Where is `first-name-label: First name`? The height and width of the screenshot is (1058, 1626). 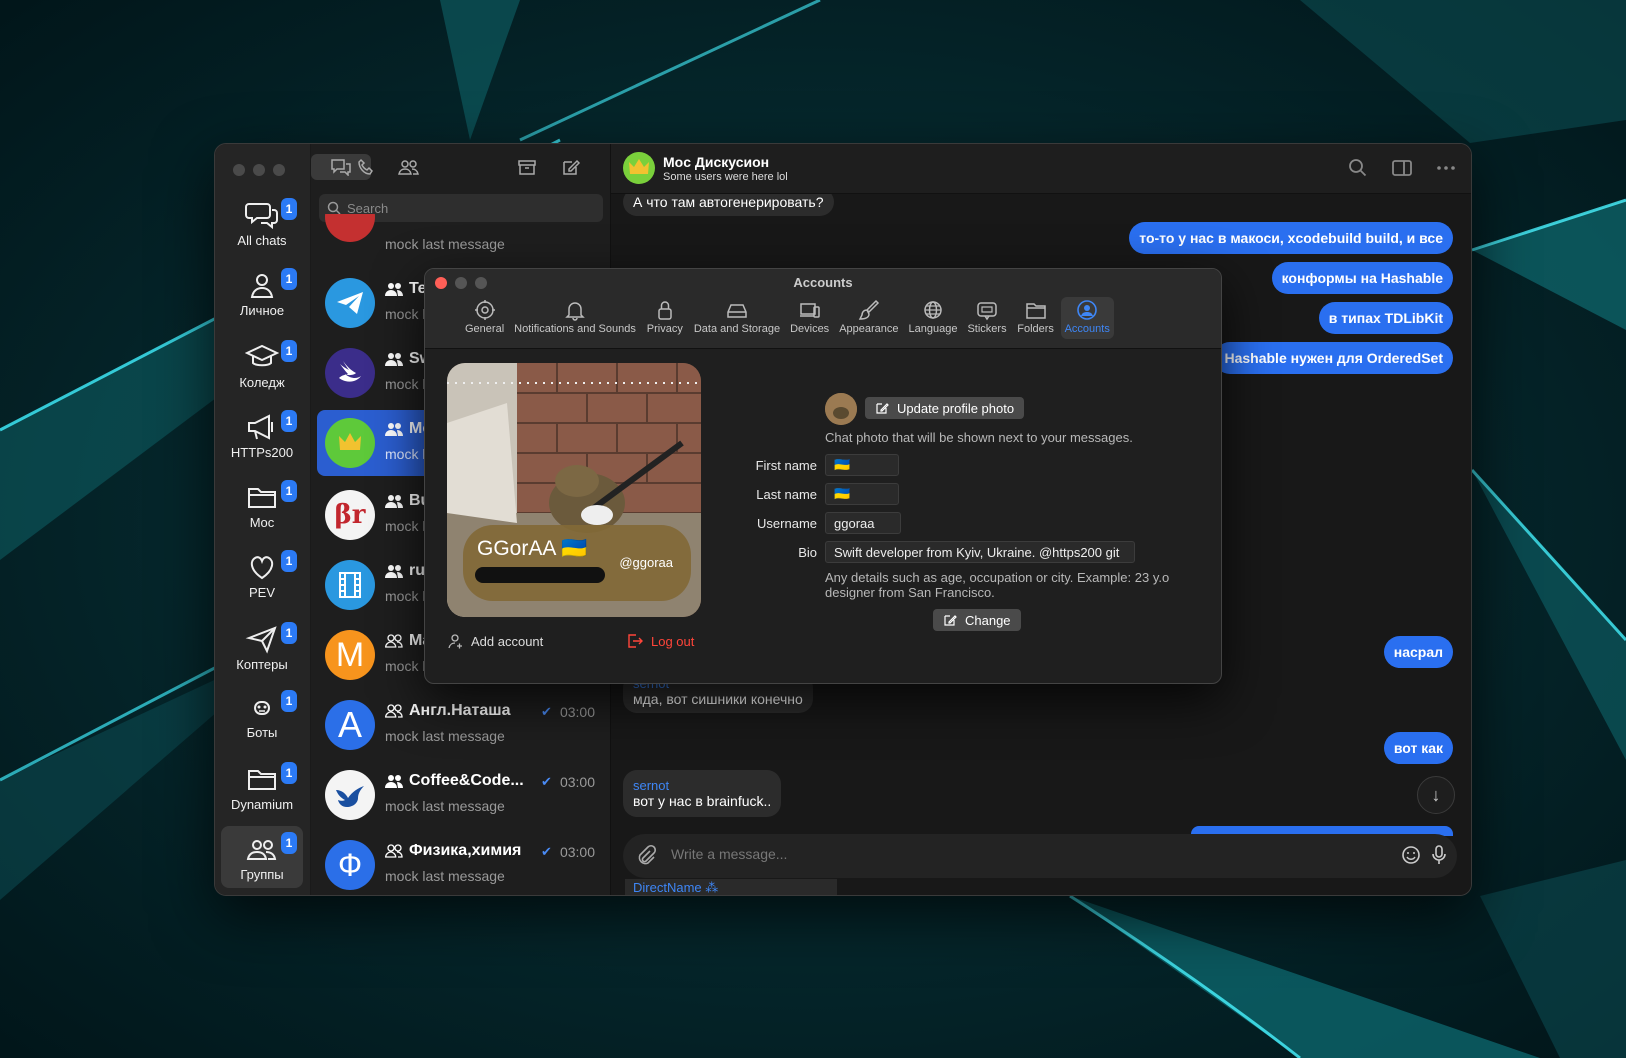
first-name-label: First name is located at coordinates (786, 465).